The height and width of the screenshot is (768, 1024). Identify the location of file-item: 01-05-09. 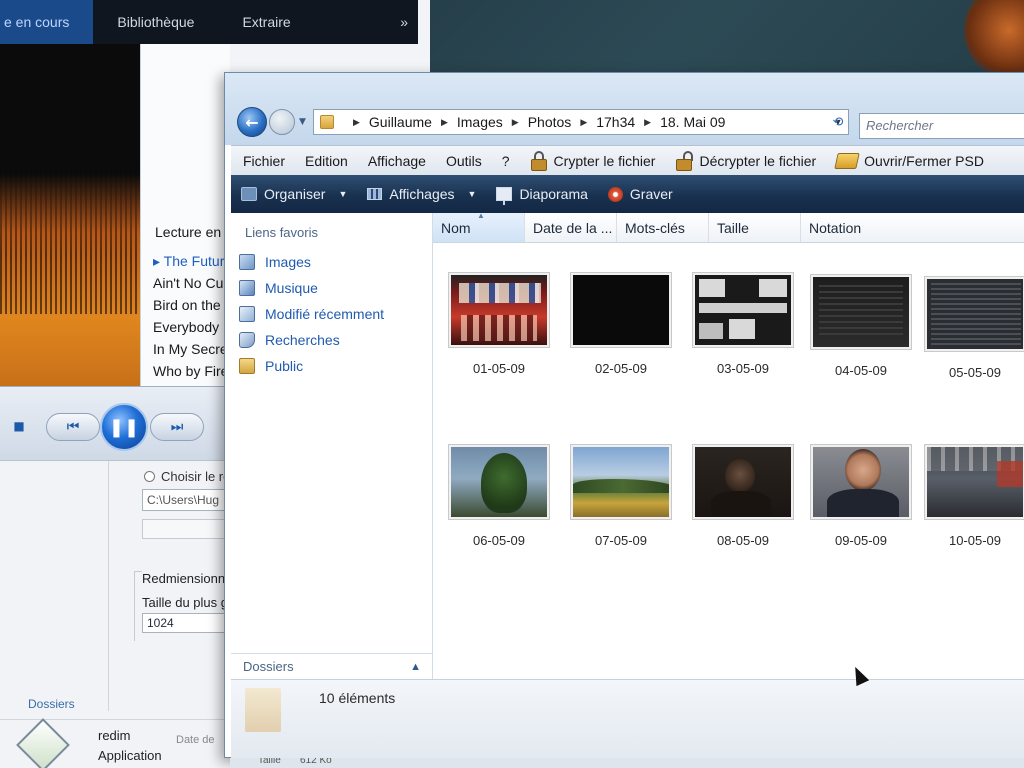
(499, 324).